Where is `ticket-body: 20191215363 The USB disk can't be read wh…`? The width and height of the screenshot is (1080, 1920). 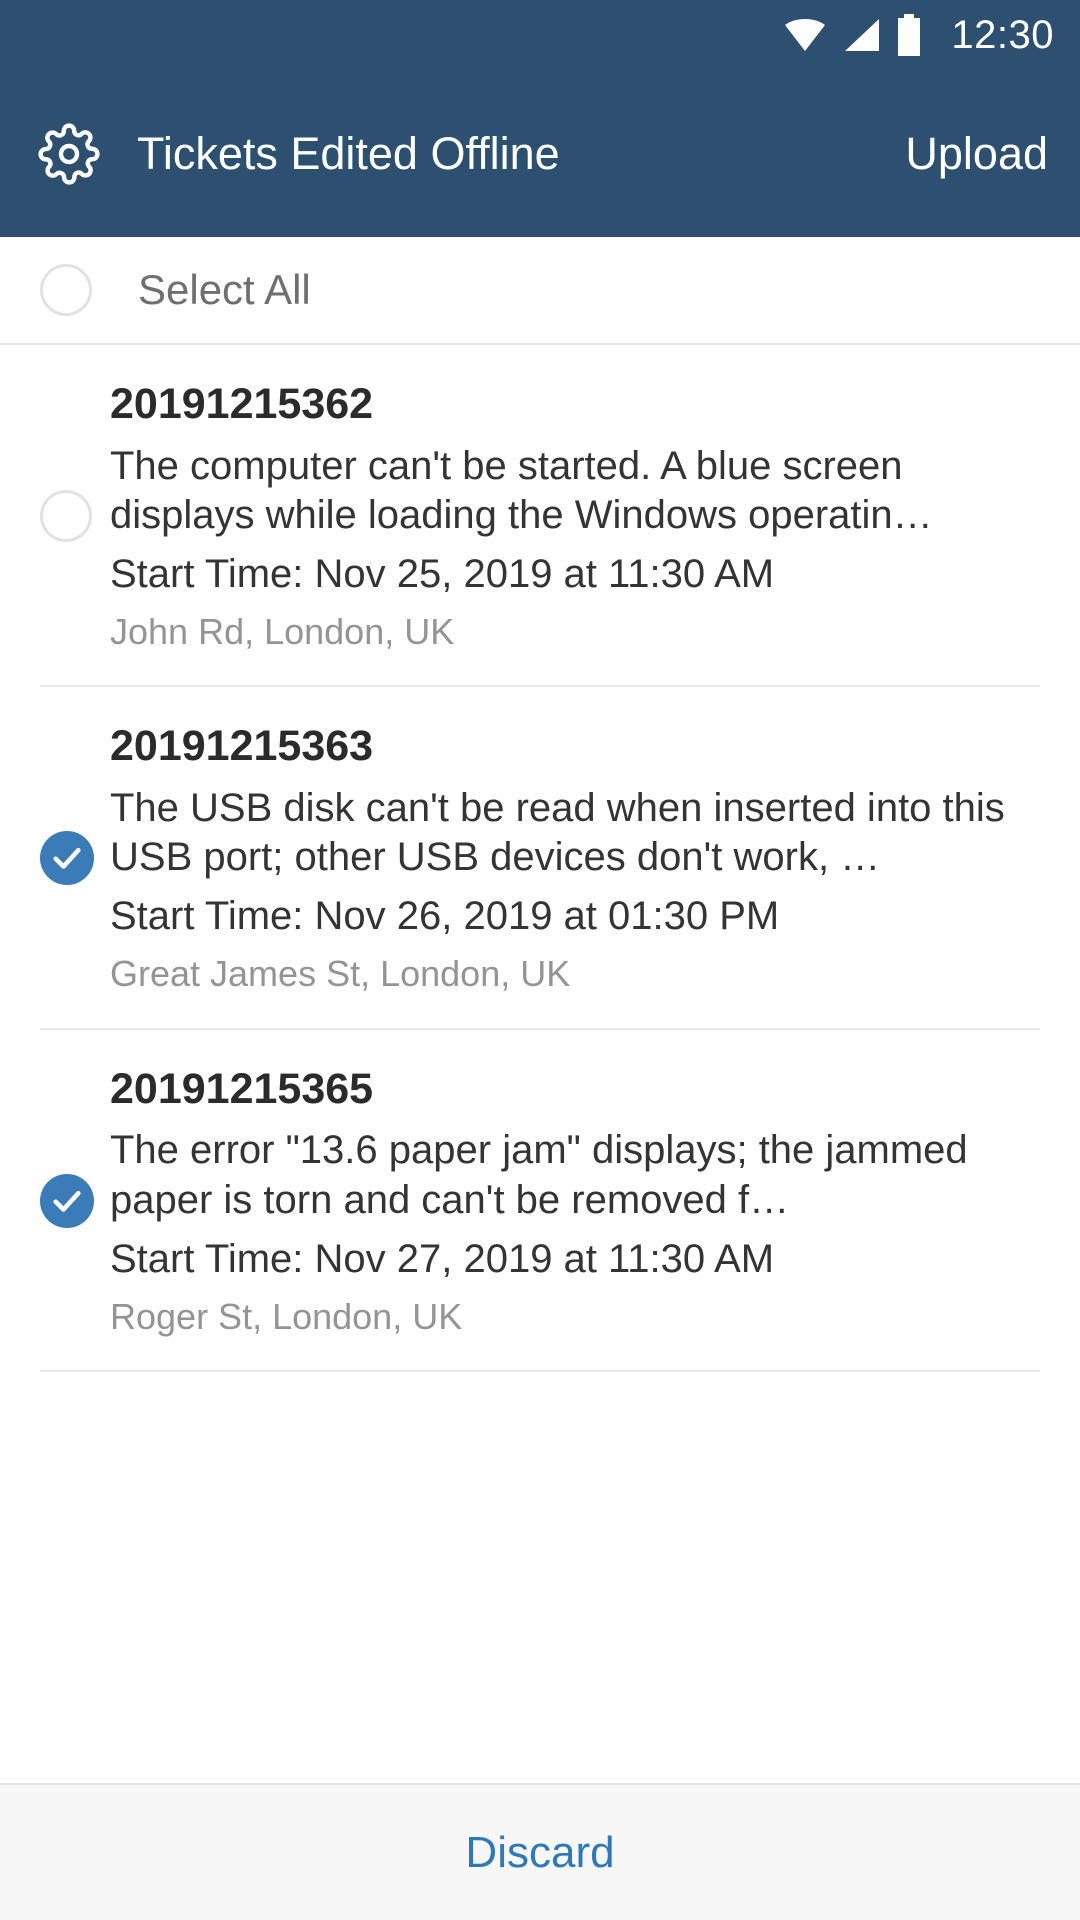 ticket-body: 20191215363 The USB disk can't be read wh… is located at coordinates (574, 858).